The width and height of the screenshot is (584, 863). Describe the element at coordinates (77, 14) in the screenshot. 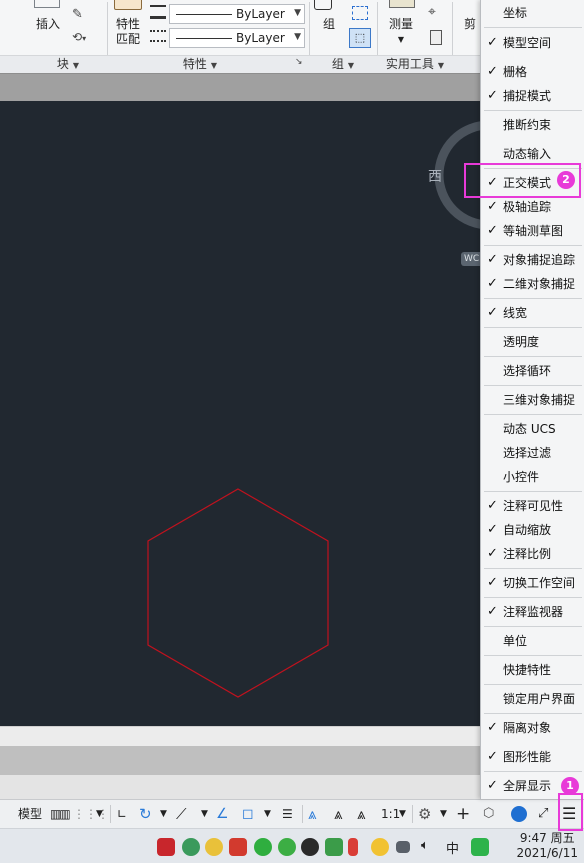

I see `block-editor-icon: ✎` at that location.